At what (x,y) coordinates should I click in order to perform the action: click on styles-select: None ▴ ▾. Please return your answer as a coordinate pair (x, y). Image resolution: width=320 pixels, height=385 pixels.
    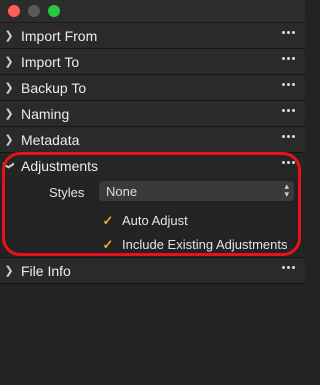
    Looking at the image, I should click on (196, 191).